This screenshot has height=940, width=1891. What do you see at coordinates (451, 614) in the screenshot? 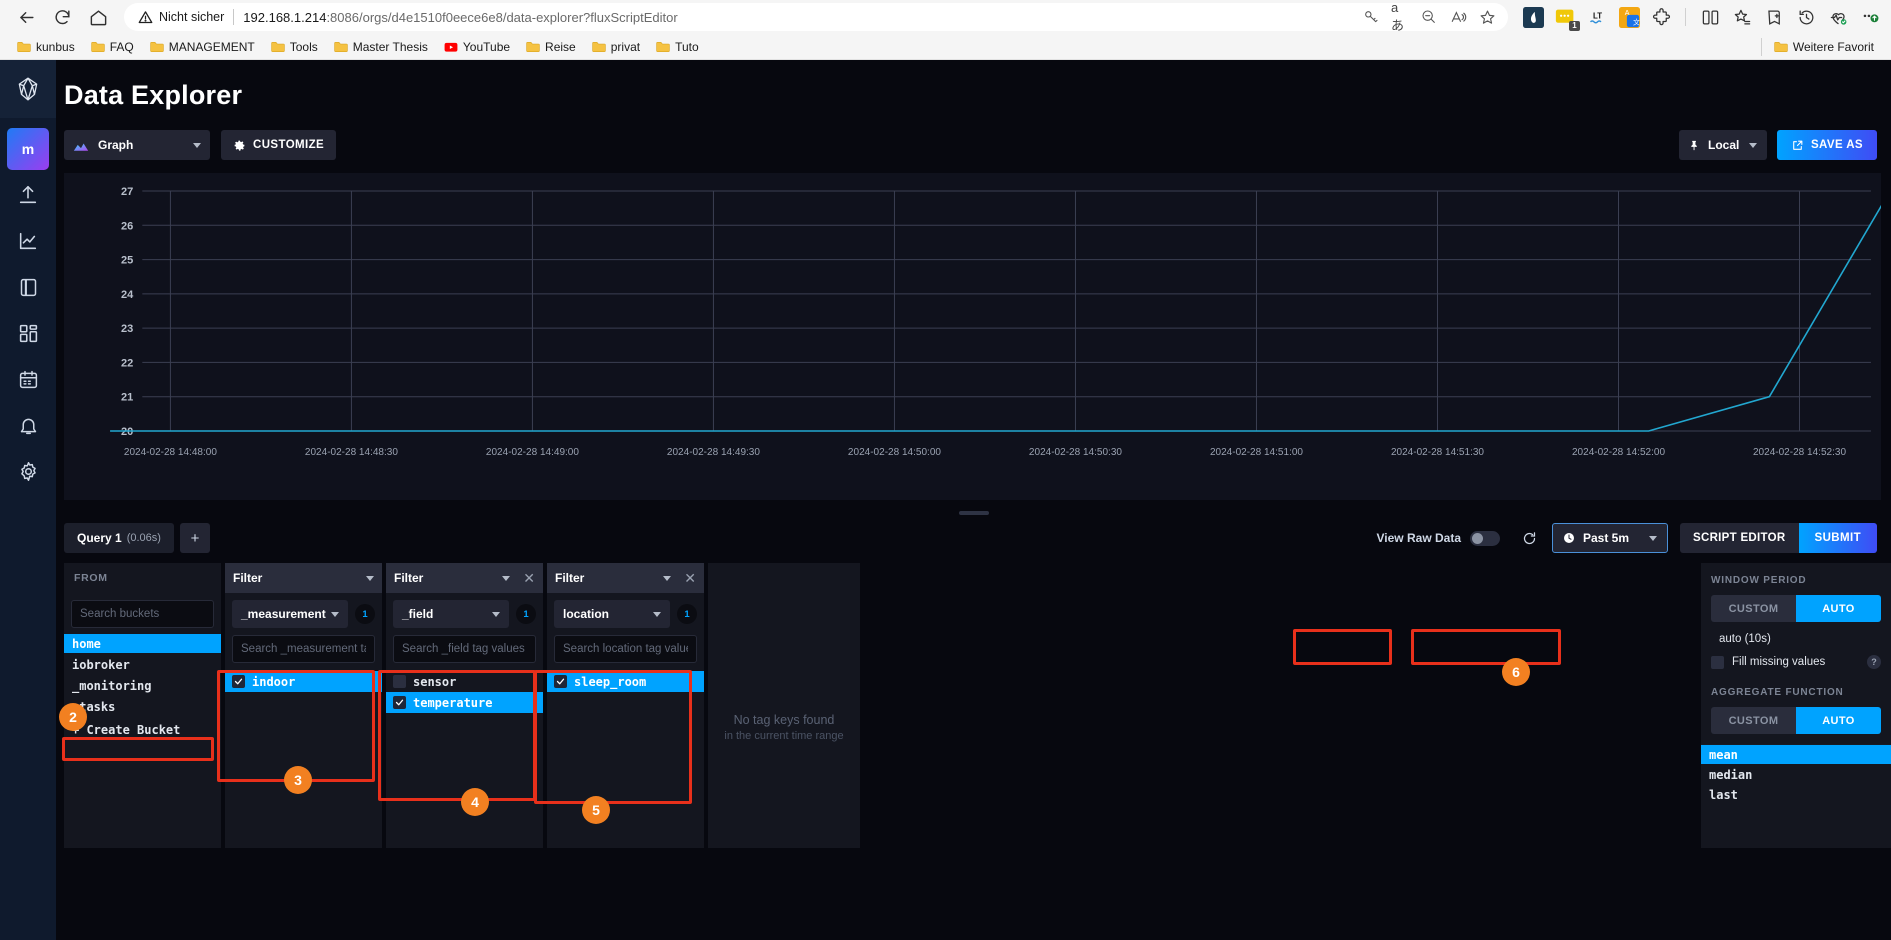
I see `filter-key-dropdown: _field` at bounding box center [451, 614].